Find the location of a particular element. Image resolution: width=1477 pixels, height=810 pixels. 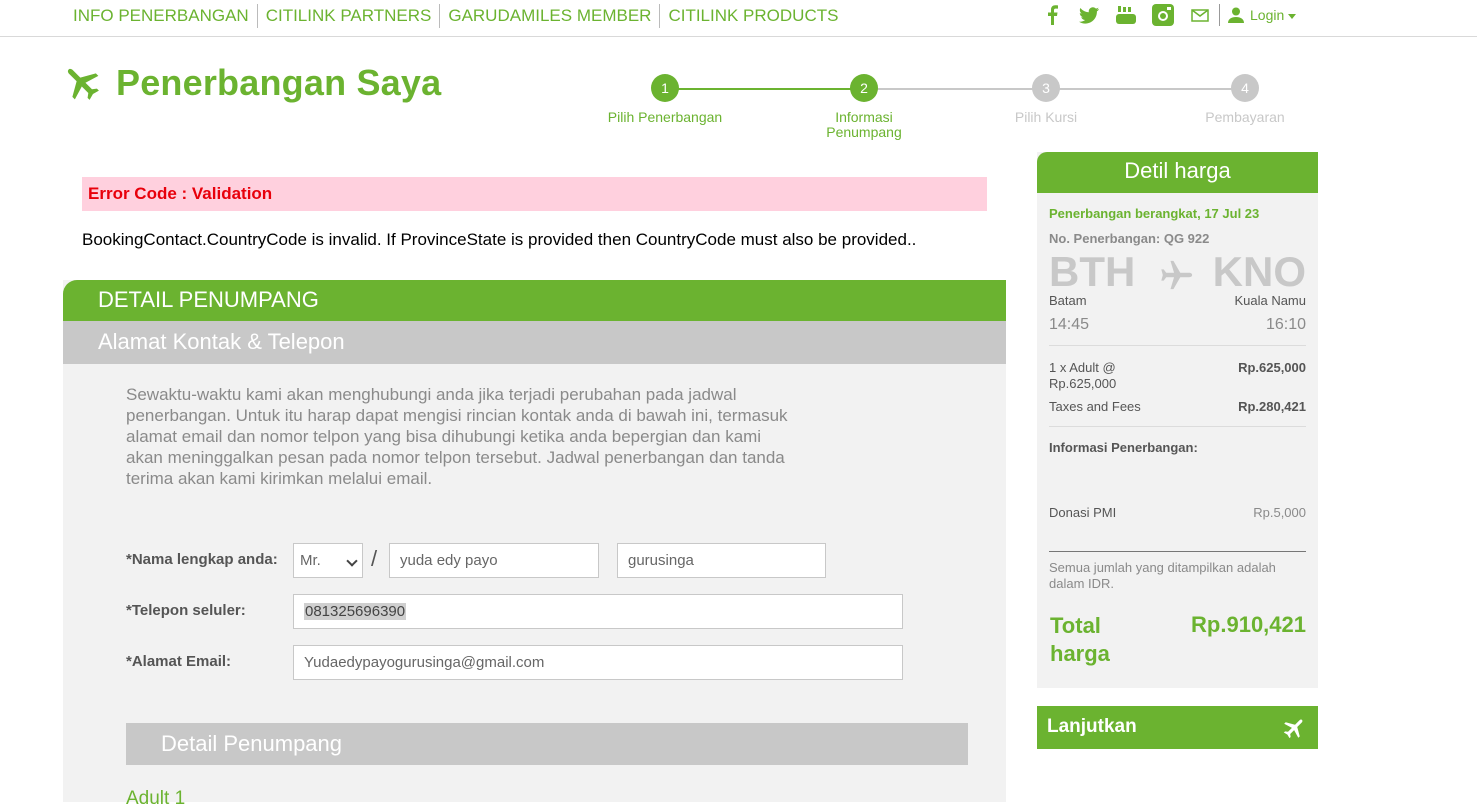

step-3: 3 Pilih Kursi is located at coordinates (1046, 99).